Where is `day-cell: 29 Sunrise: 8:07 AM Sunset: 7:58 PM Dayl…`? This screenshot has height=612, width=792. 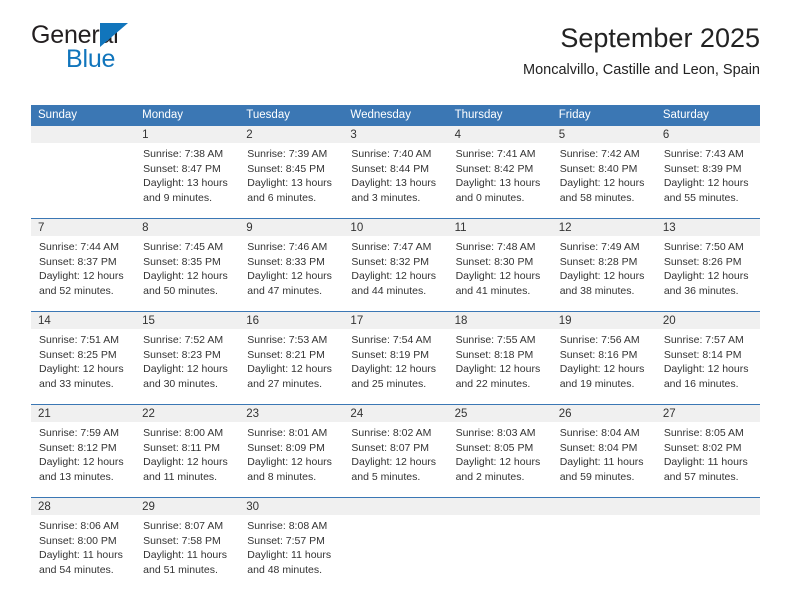 day-cell: 29 Sunrise: 8:07 AM Sunset: 7:58 PM Dayl… is located at coordinates (187, 543).